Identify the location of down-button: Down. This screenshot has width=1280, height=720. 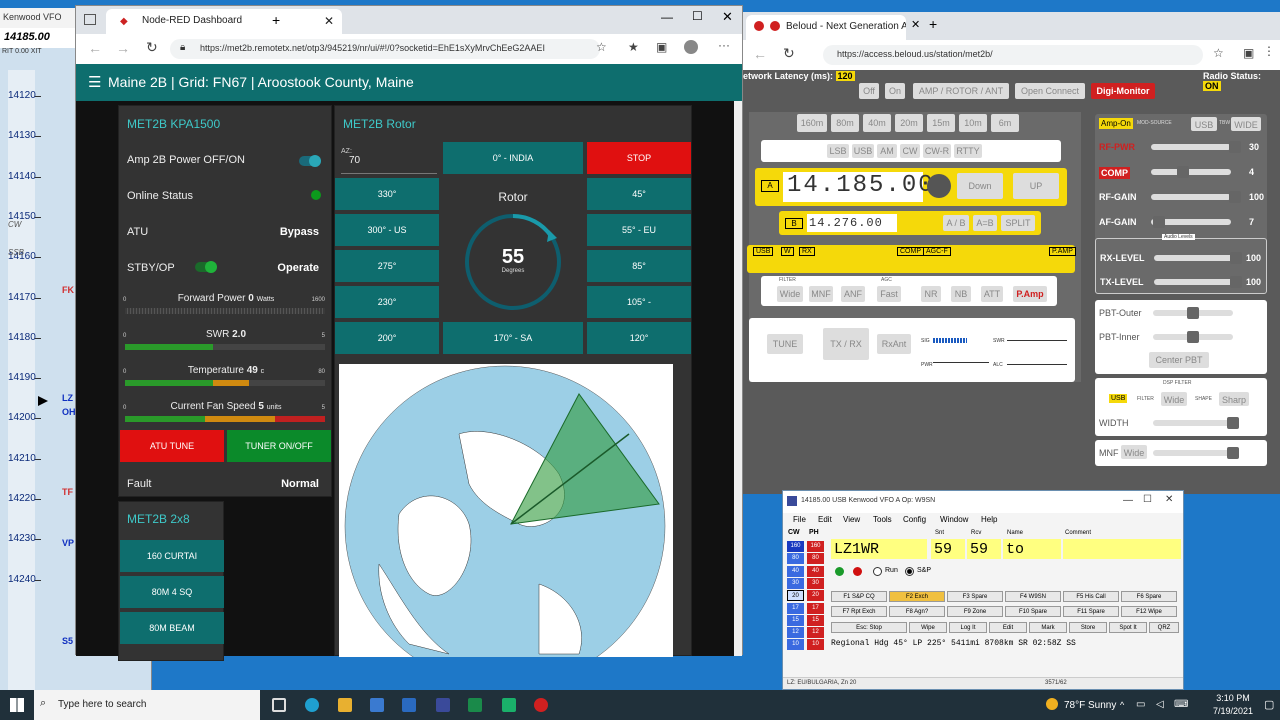
(980, 186).